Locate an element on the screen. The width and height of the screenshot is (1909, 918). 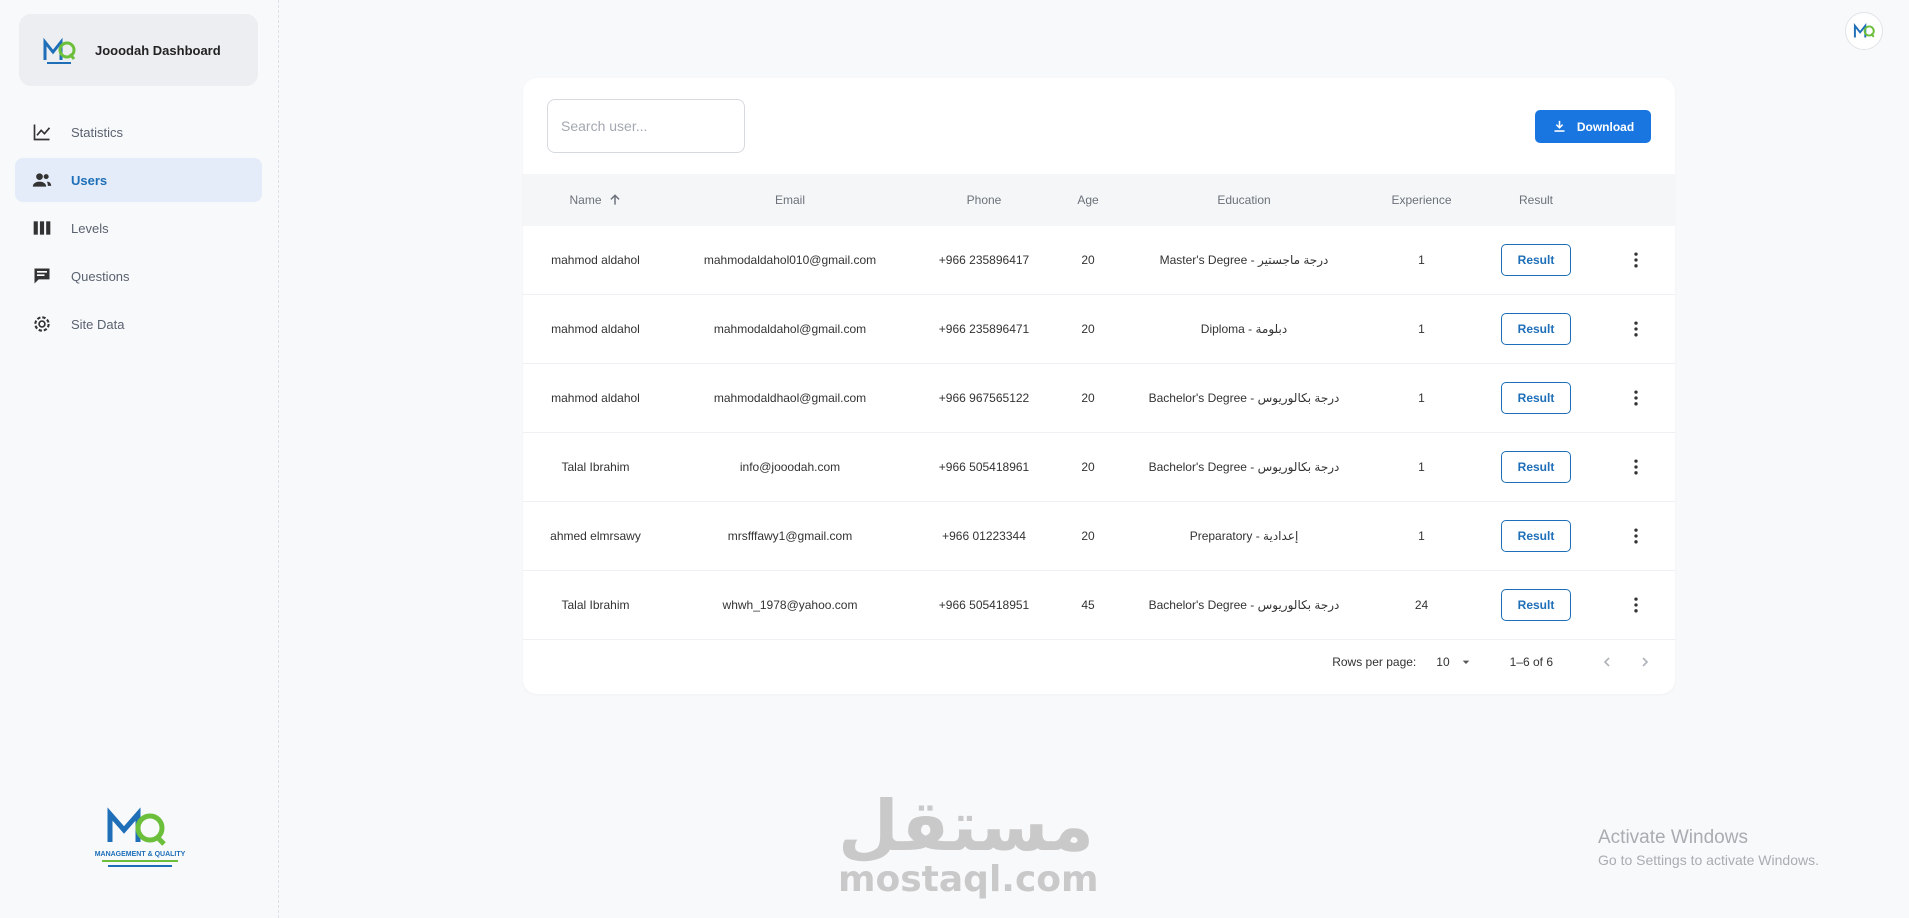
cell-email: whwh_1978@yahoo.com is located at coordinates (790, 605).